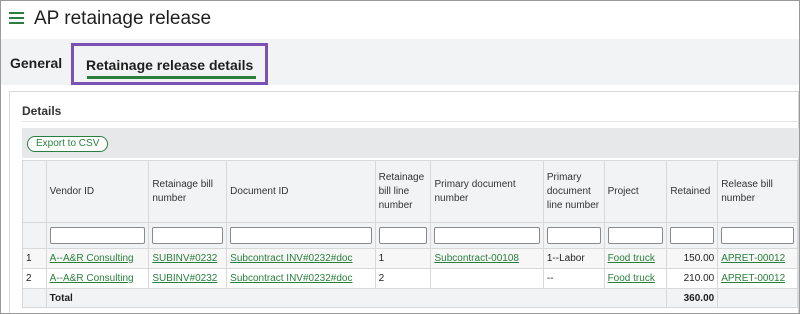 Image resolution: width=800 pixels, height=314 pixels. Describe the element at coordinates (188, 191) in the screenshot. I see `column-header-retainage-bill-number: Retainage bill number` at that location.